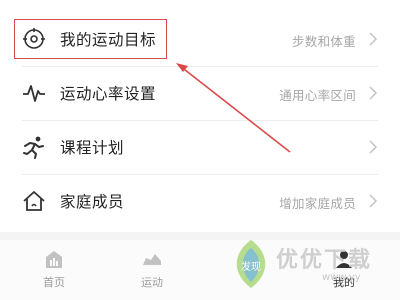  What do you see at coordinates (92, 148) in the screenshot?
I see `settings-row-label: 课程计划` at bounding box center [92, 148].